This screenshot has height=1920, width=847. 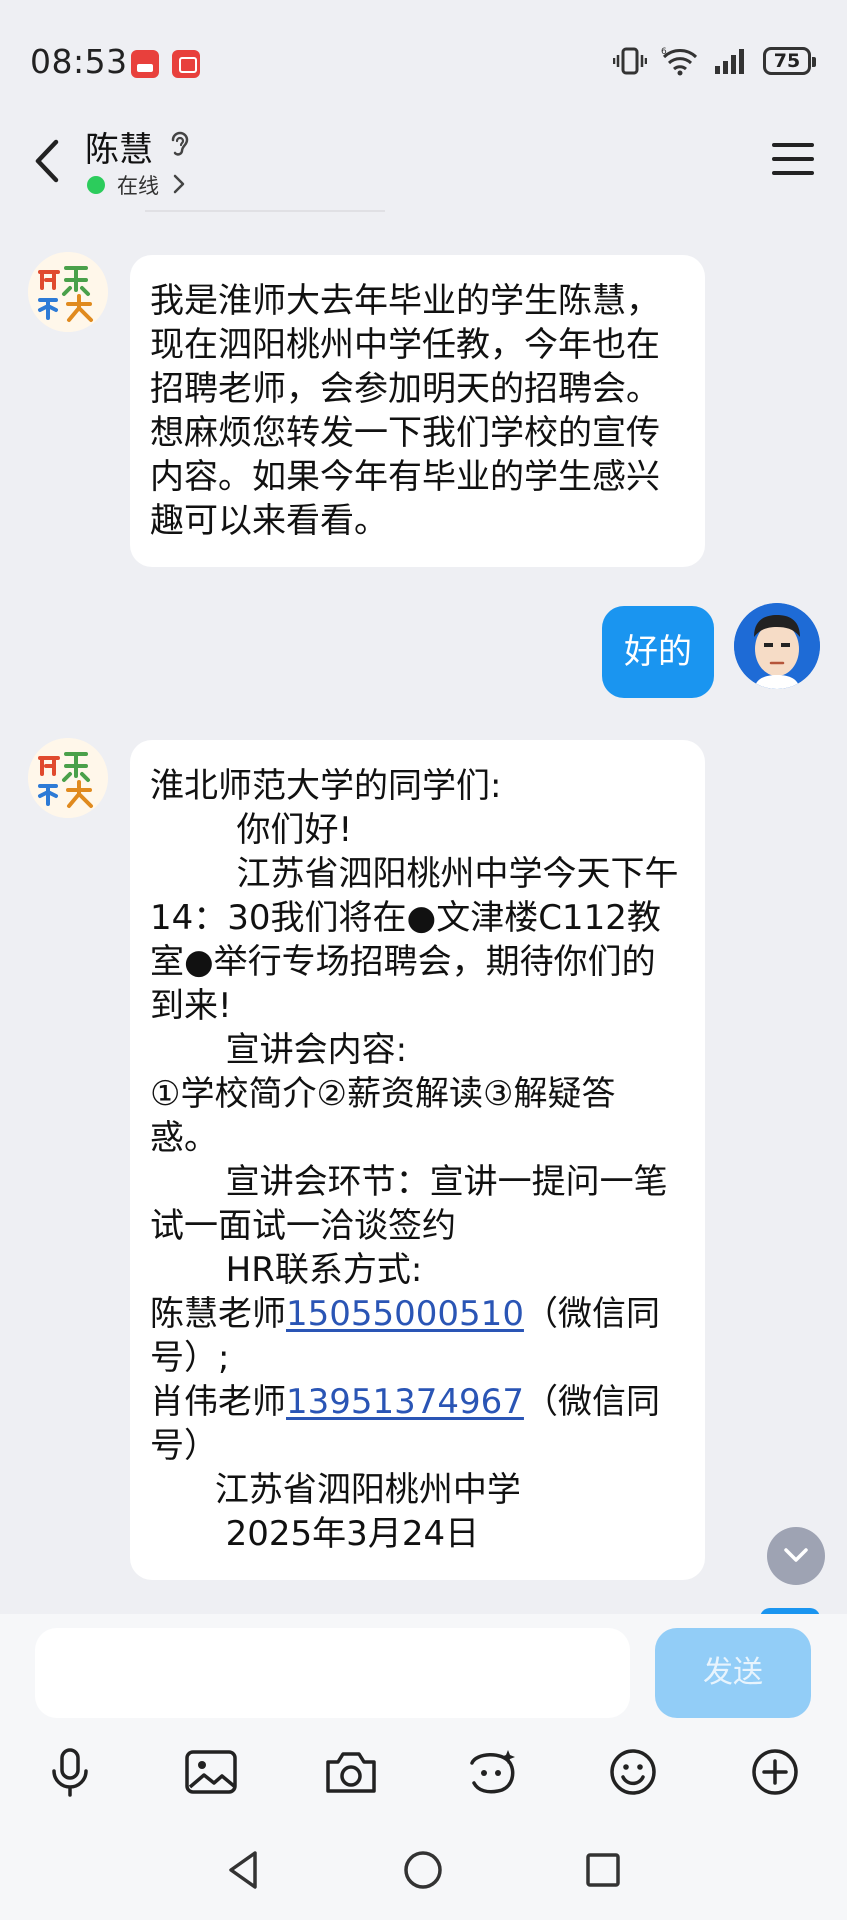 What do you see at coordinates (658, 652) in the screenshot?
I see `message-bubble-sent: 好的` at bounding box center [658, 652].